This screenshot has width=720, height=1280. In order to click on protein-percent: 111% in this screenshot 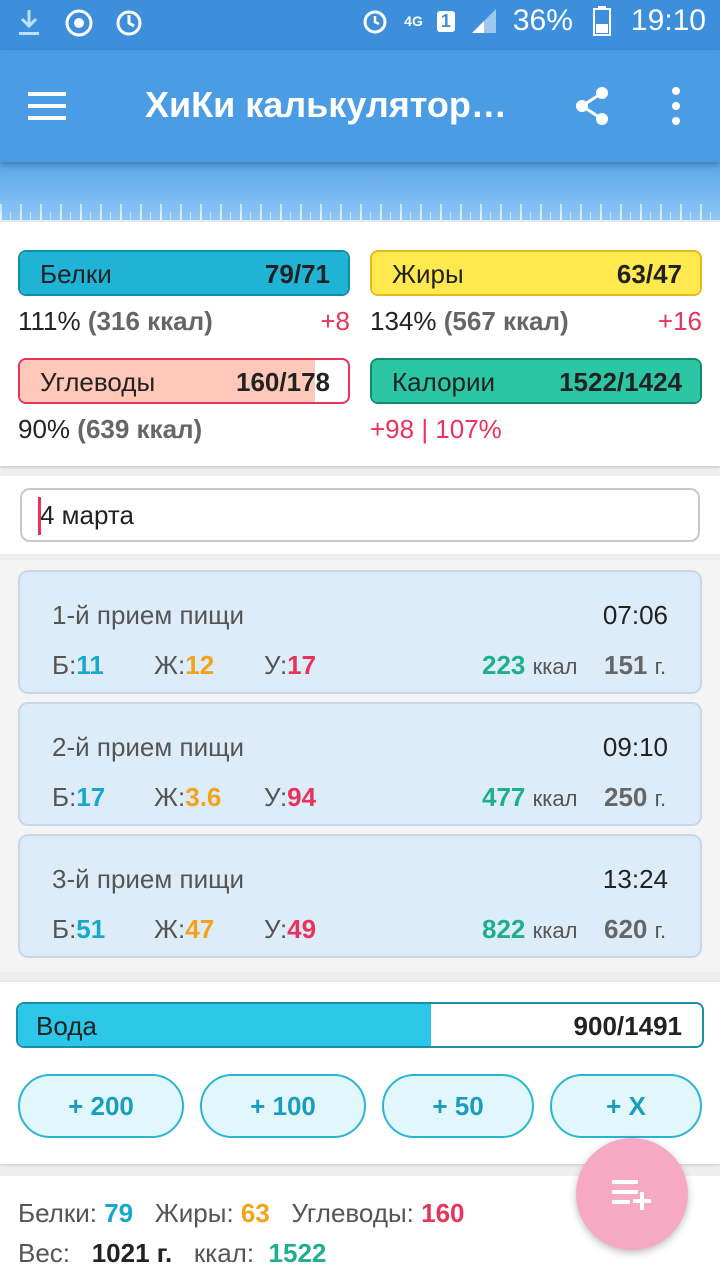, I will do `click(49, 321)`.